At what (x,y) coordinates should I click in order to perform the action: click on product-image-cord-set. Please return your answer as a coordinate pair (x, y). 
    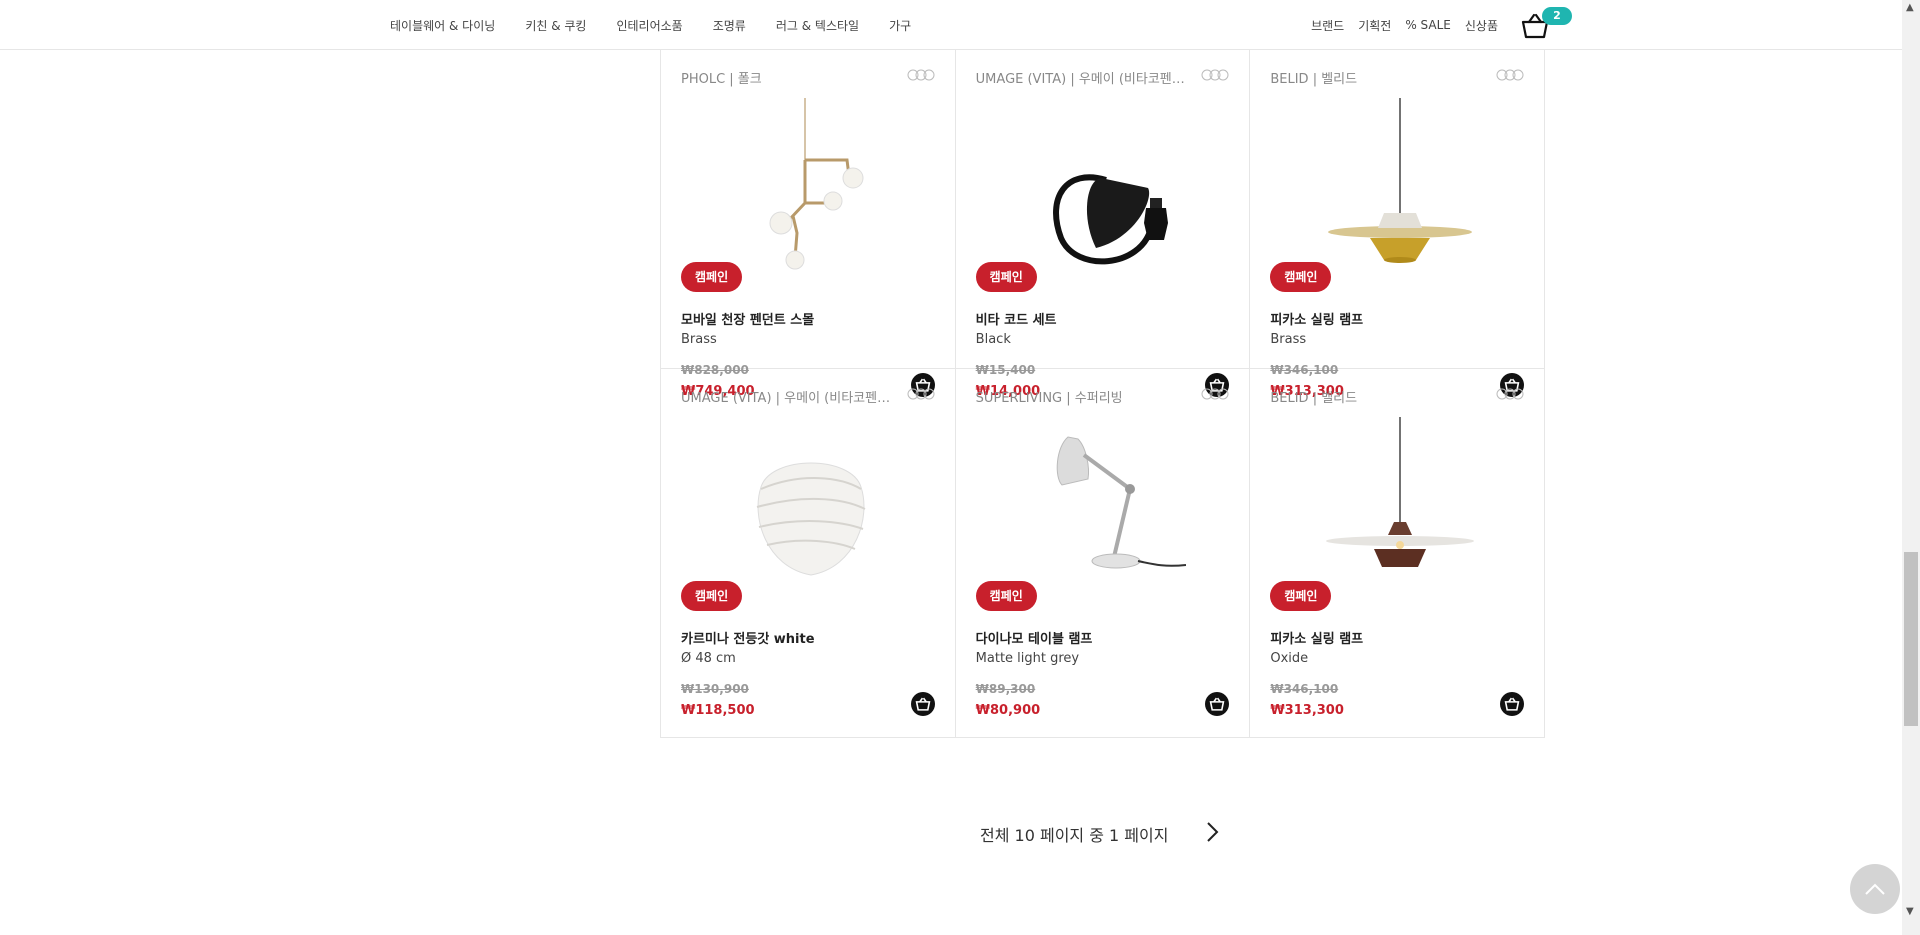
    Looking at the image, I should click on (1106, 185).